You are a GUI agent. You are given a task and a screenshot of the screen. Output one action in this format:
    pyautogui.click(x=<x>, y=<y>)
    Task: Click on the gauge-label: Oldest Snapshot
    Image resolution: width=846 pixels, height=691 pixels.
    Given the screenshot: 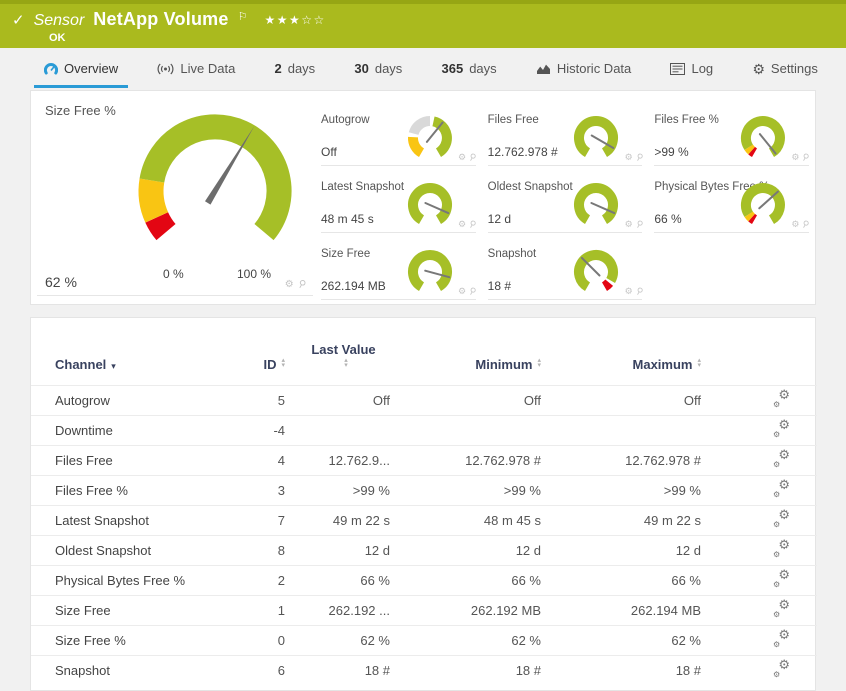 What is the action you would take?
    pyautogui.click(x=530, y=187)
    